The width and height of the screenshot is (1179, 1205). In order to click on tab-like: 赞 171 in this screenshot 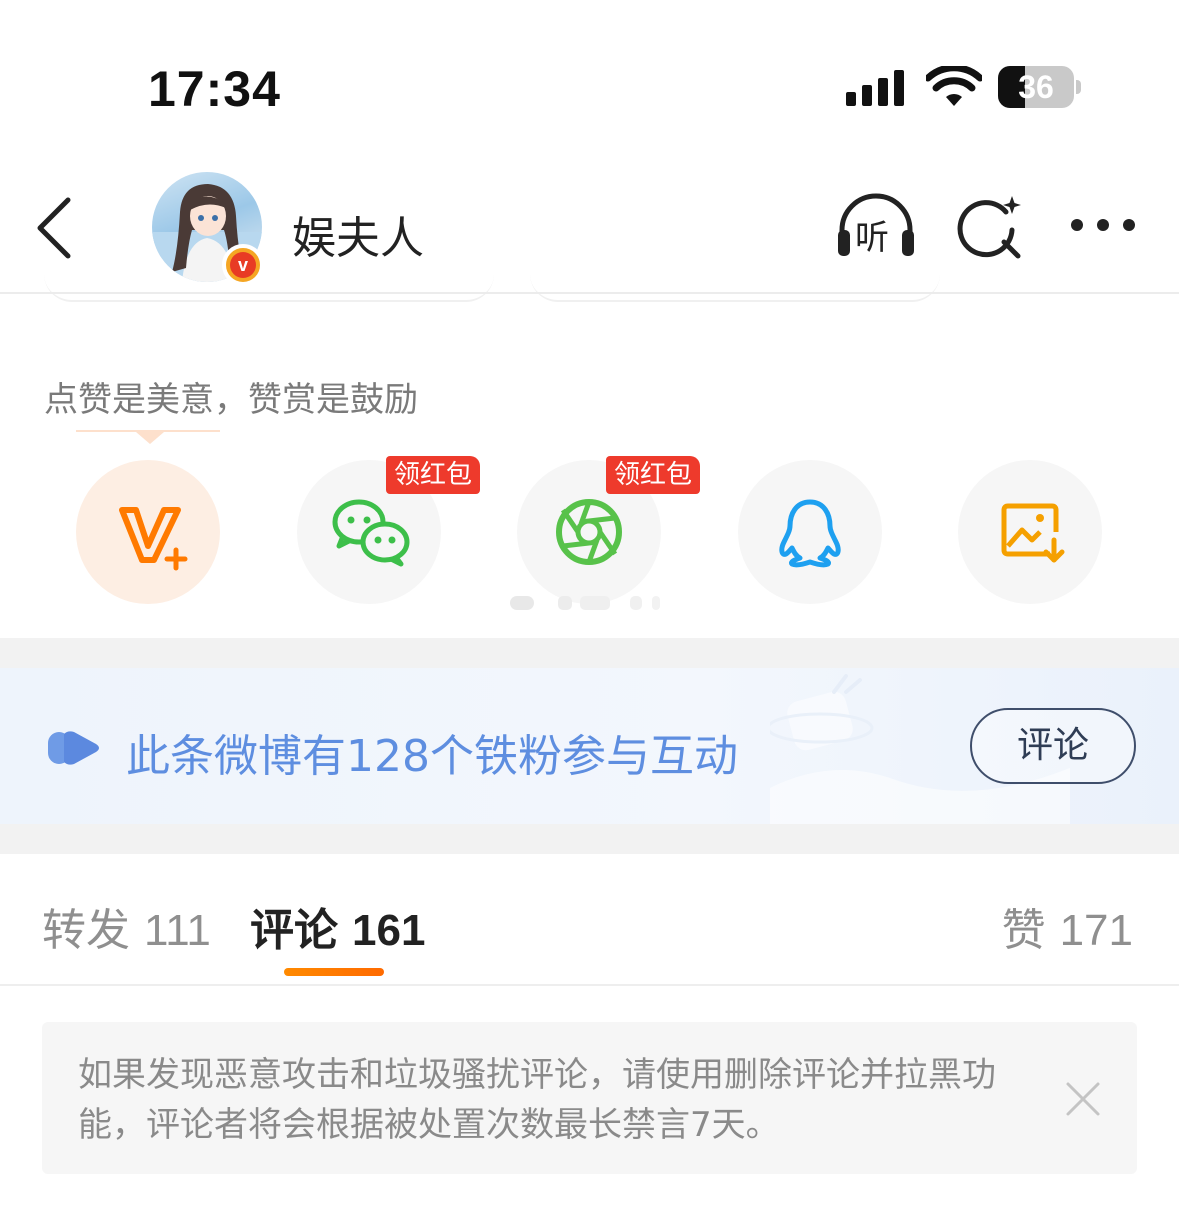, I will do `click(1067, 926)`.